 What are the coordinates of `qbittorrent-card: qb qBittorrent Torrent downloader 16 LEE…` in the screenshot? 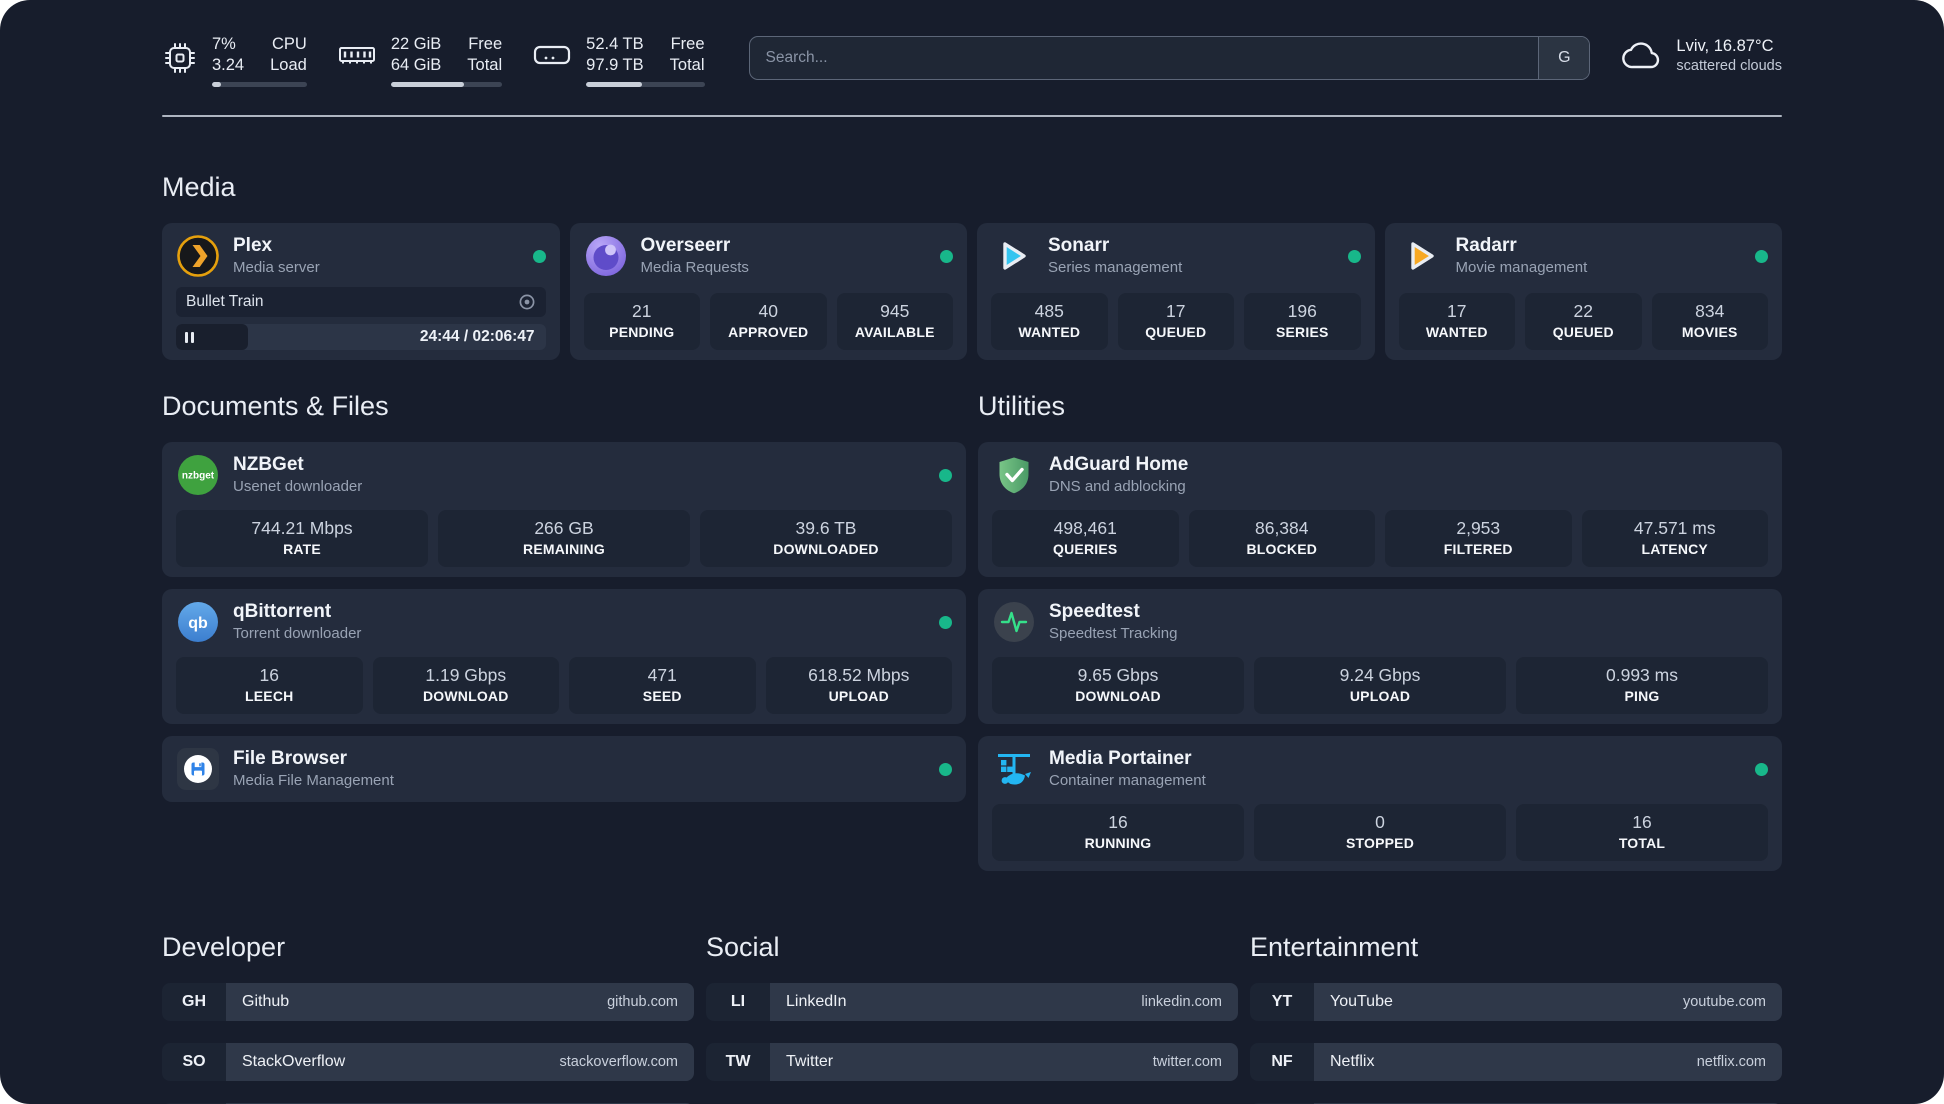 It's located at (564, 656).